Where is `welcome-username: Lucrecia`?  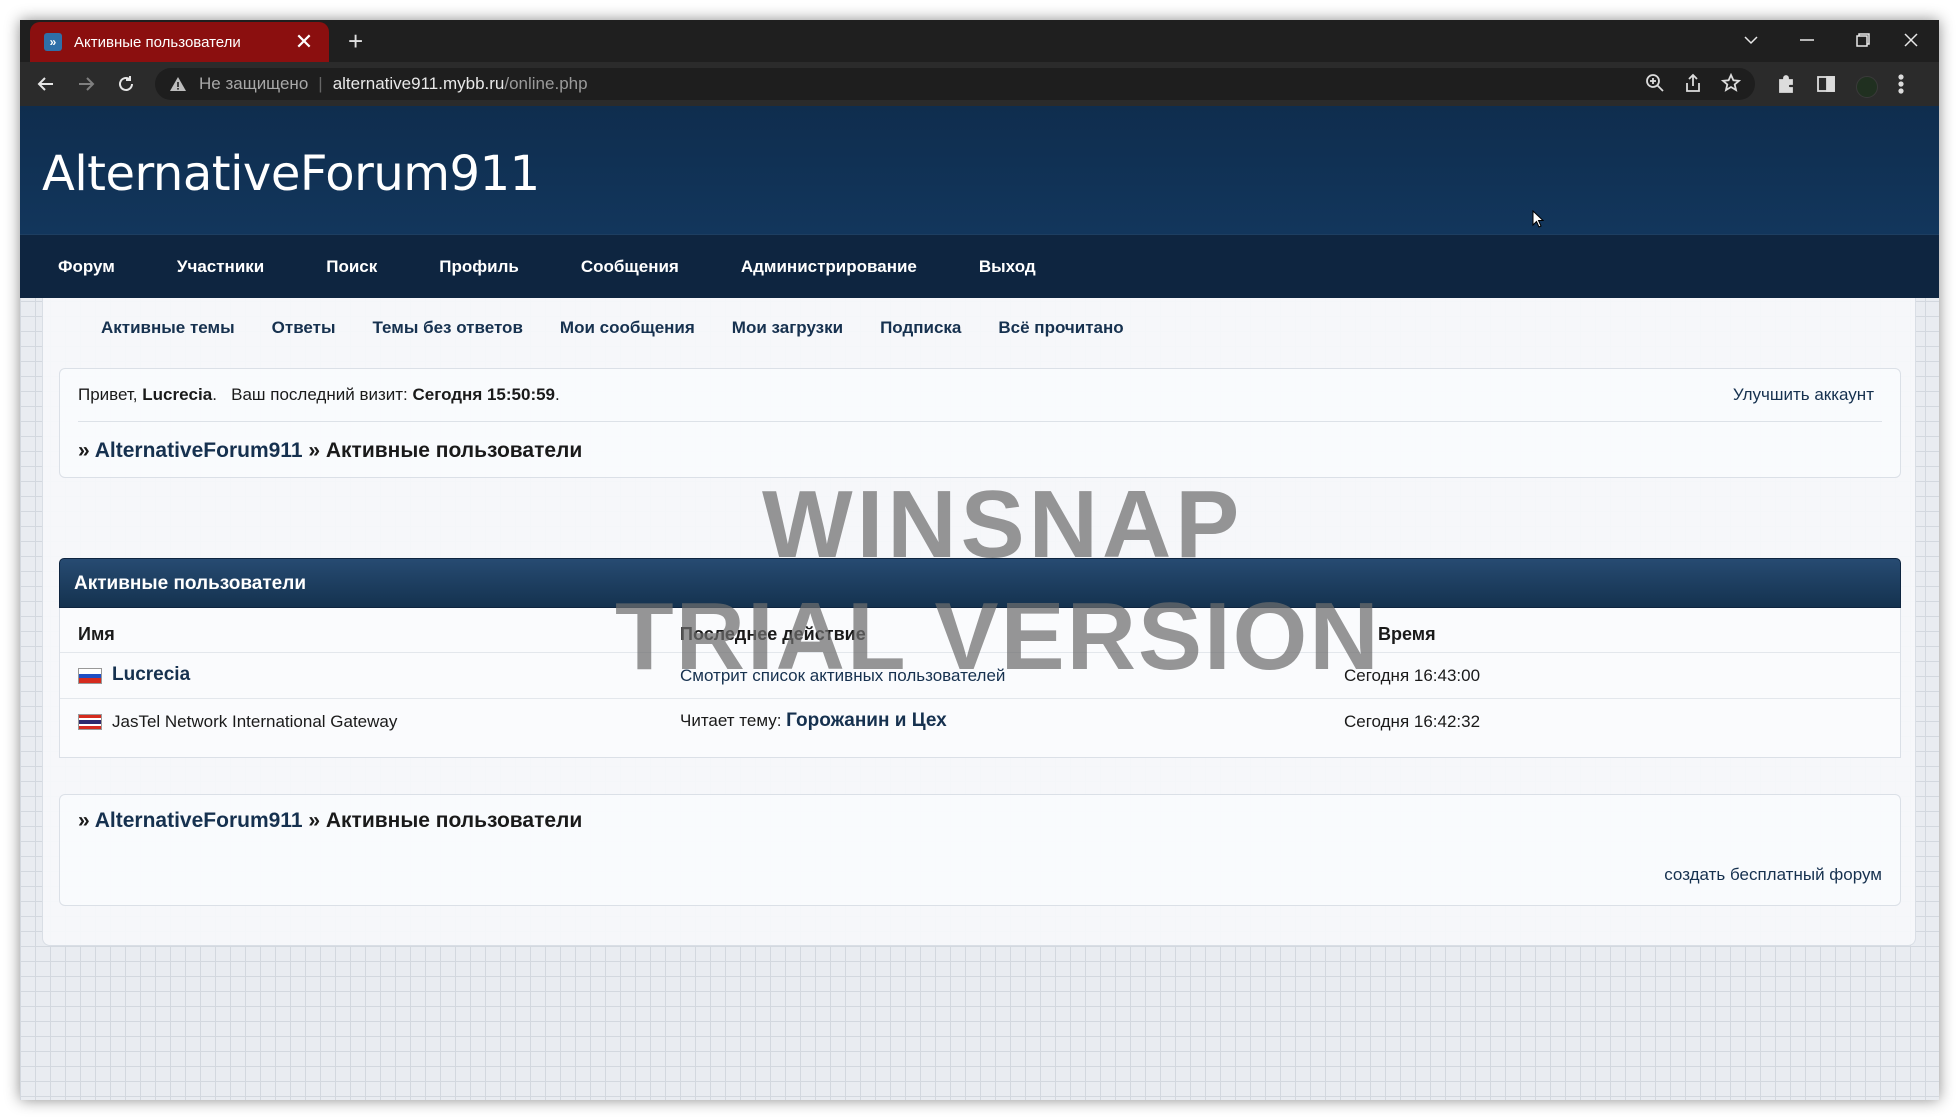 welcome-username: Lucrecia is located at coordinates (177, 394).